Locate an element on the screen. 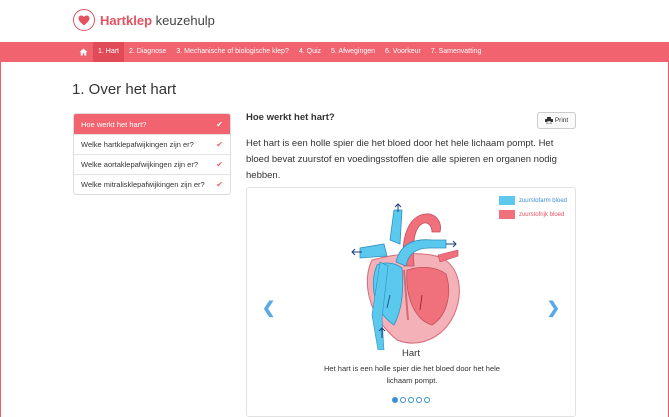 The height and width of the screenshot is (417, 669). legend-swatch-red is located at coordinates (506, 214).